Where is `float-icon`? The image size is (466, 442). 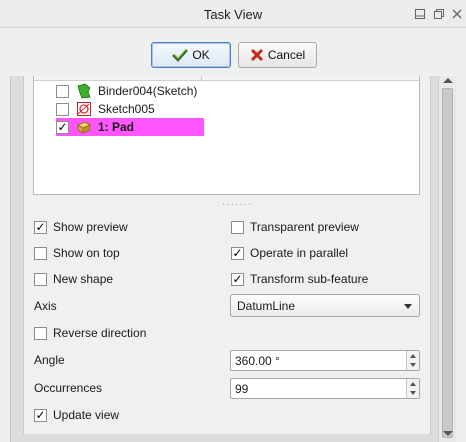
float-icon is located at coordinates (439, 14).